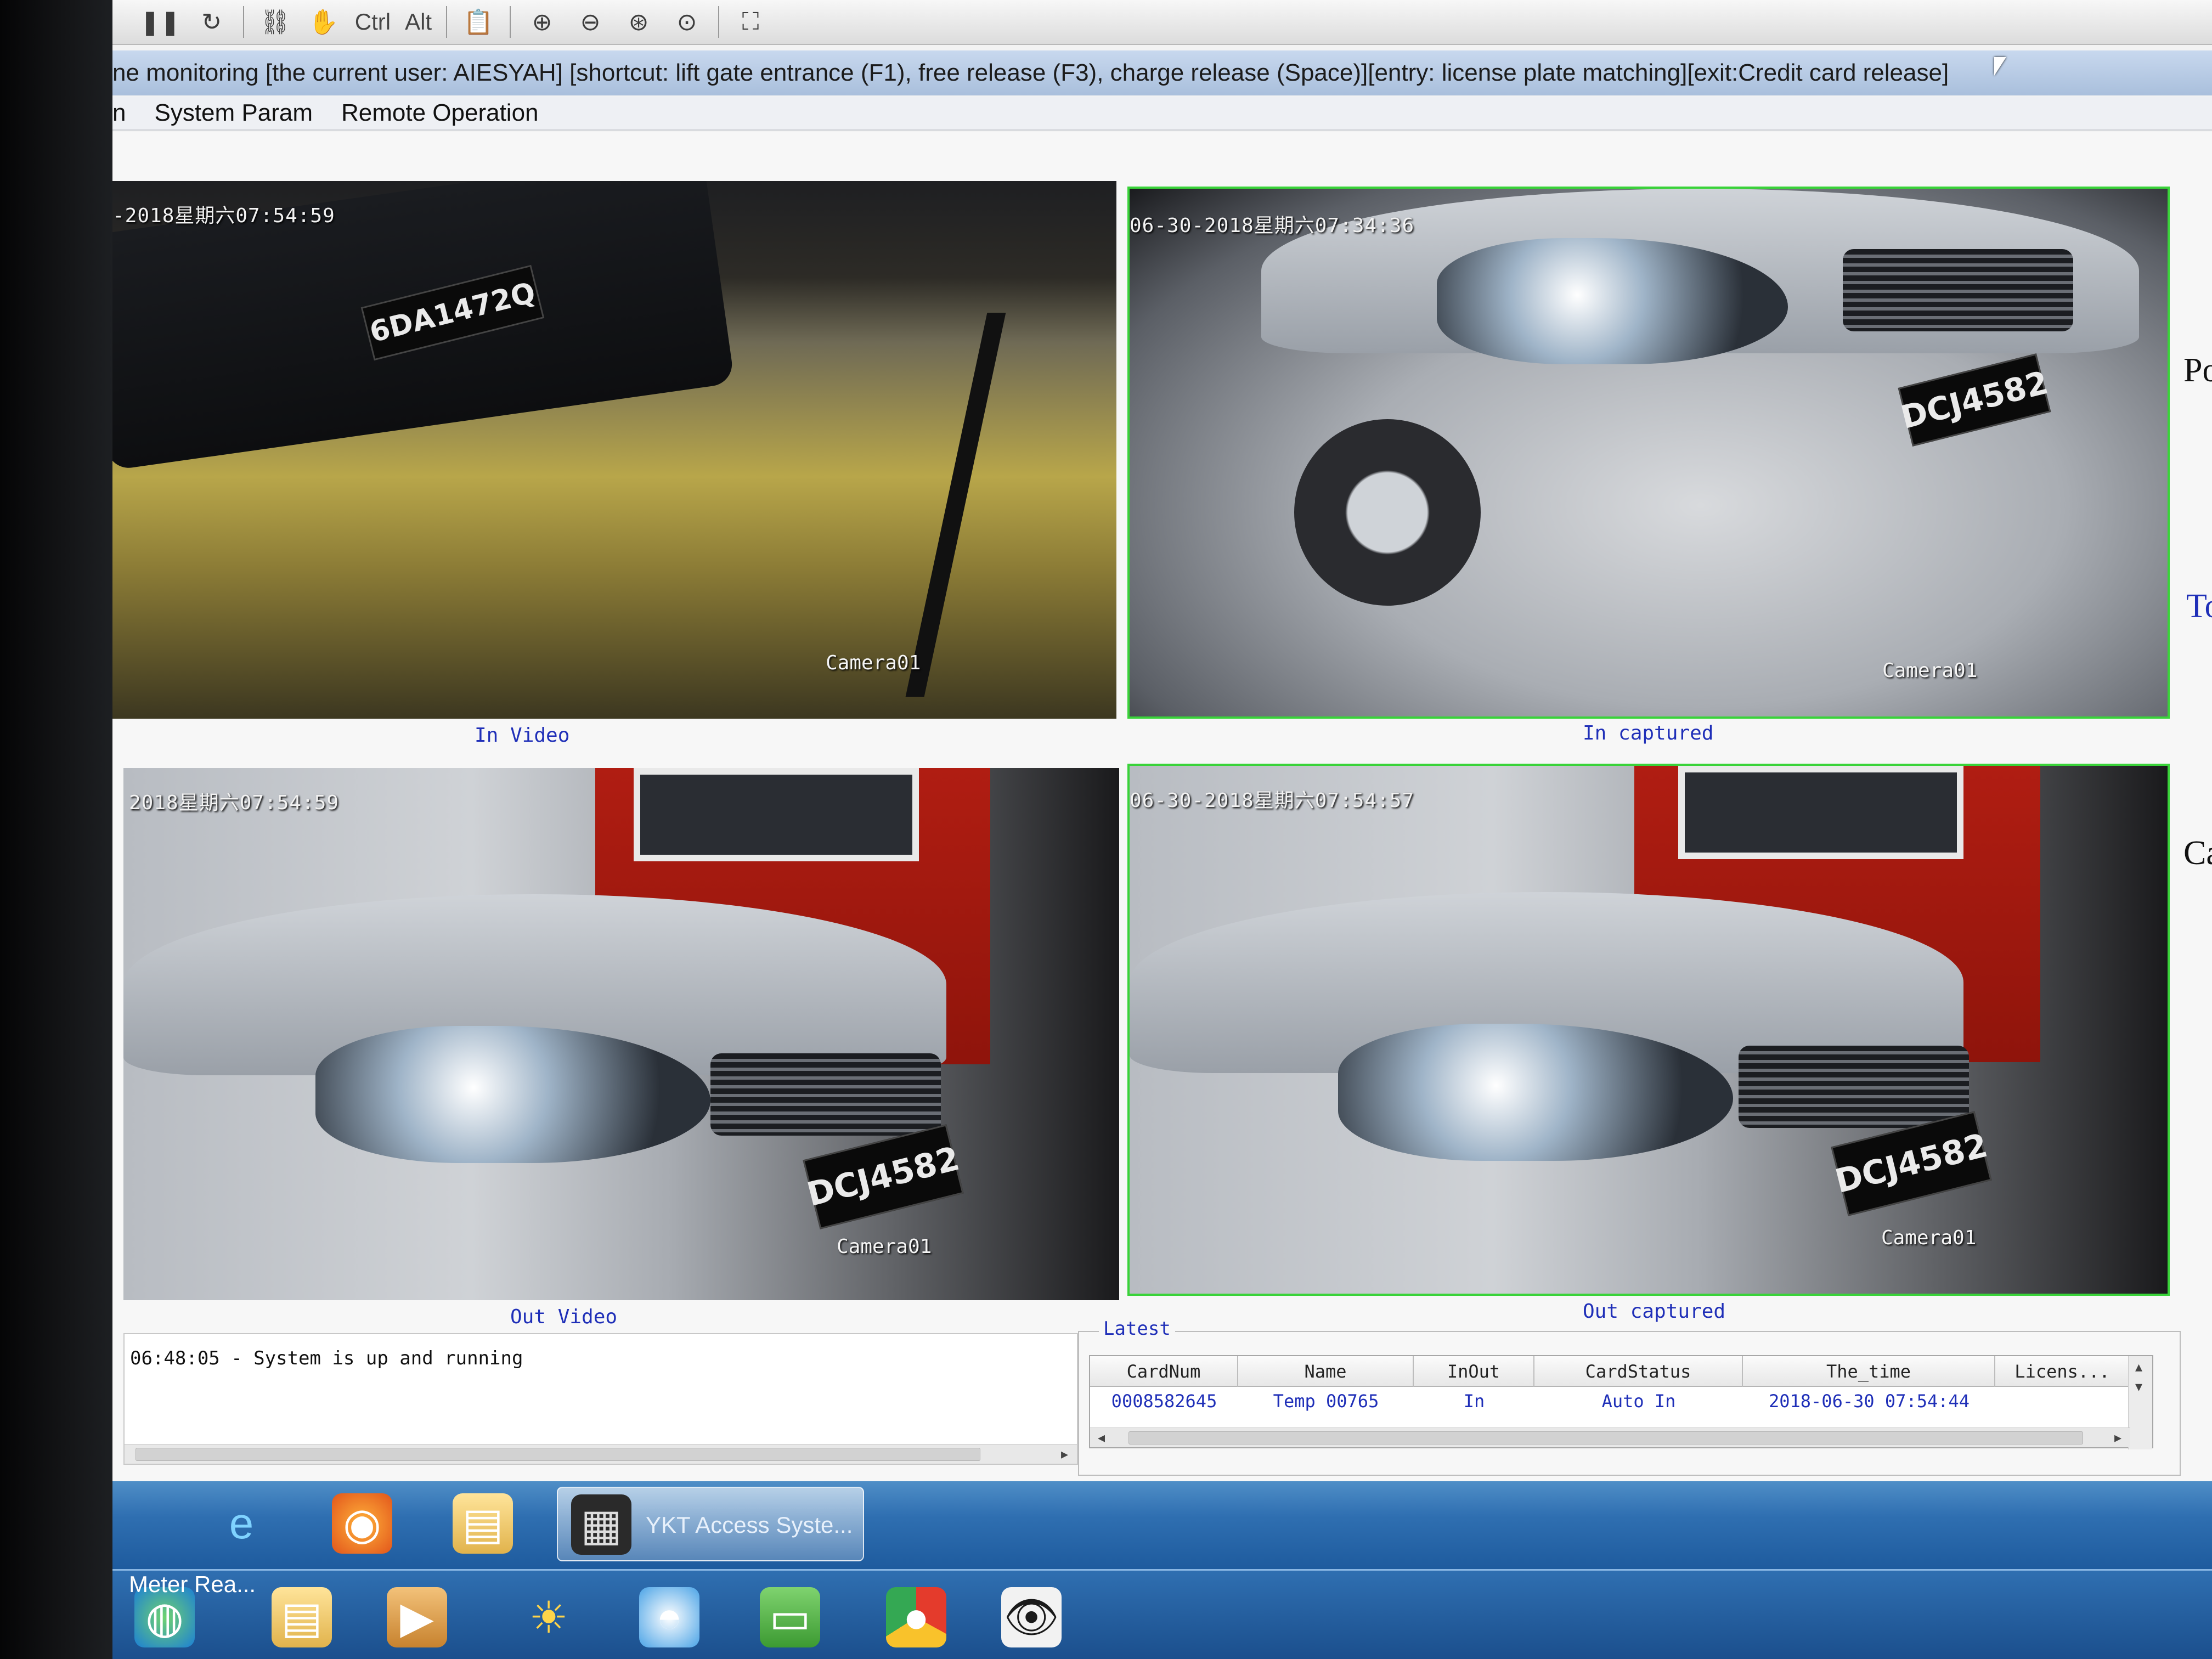 Image resolution: width=2212 pixels, height=1659 pixels. I want to click on side-label-ca: Ca, so click(2197, 853).